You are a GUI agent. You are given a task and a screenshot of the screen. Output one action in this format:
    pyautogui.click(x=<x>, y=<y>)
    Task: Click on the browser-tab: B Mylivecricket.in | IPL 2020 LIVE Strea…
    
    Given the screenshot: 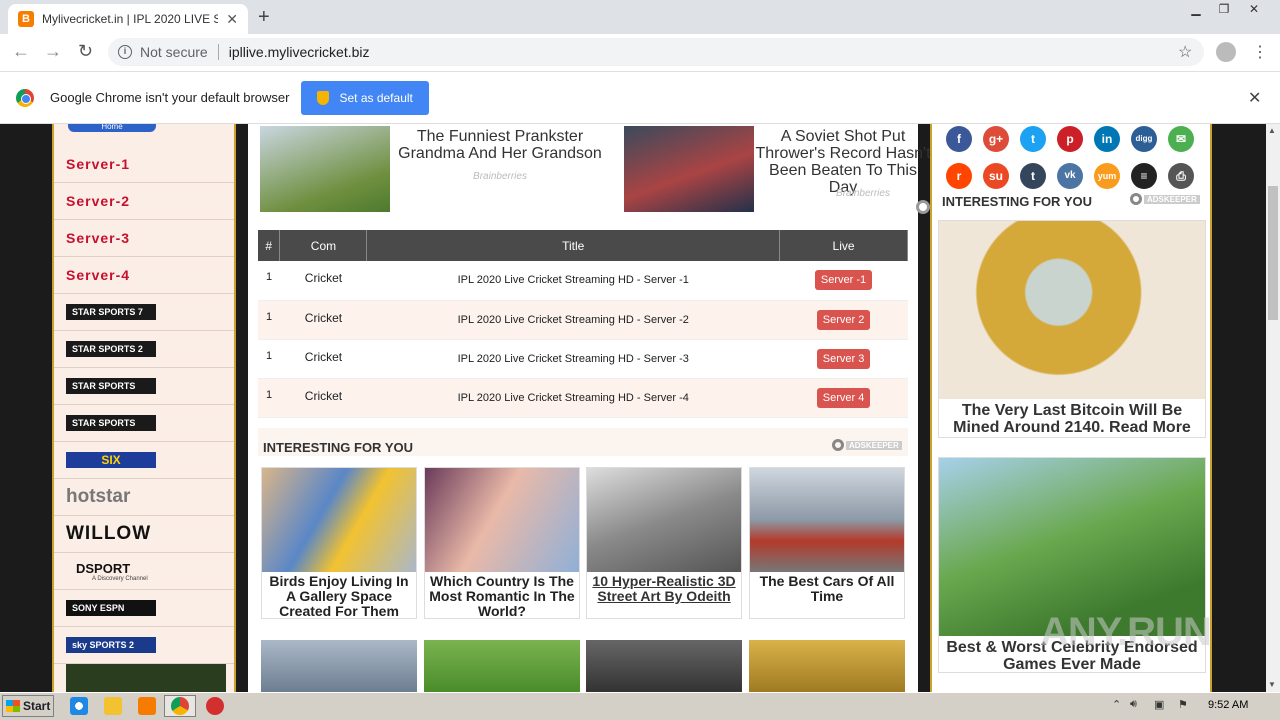 What is the action you would take?
    pyautogui.click(x=128, y=19)
    